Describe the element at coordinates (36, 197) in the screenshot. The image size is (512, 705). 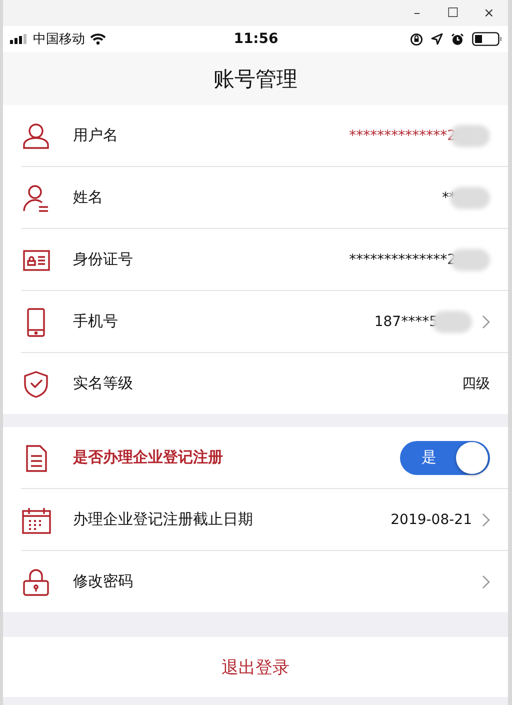
I see `person-lines-icon` at that location.